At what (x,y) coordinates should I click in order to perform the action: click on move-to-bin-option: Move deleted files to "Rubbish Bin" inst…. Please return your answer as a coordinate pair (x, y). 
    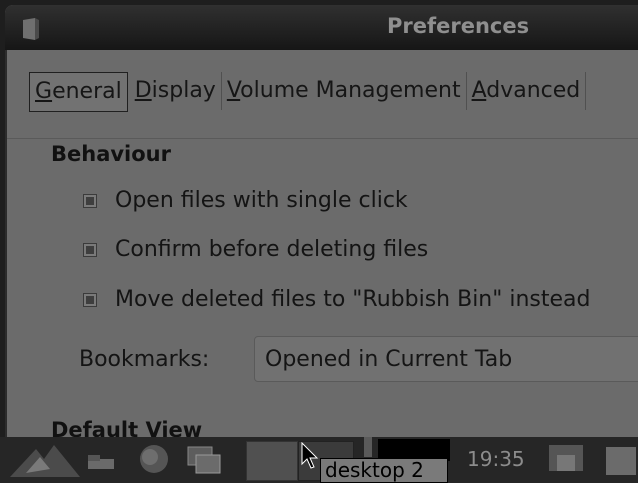
    Looking at the image, I should click on (336, 299).